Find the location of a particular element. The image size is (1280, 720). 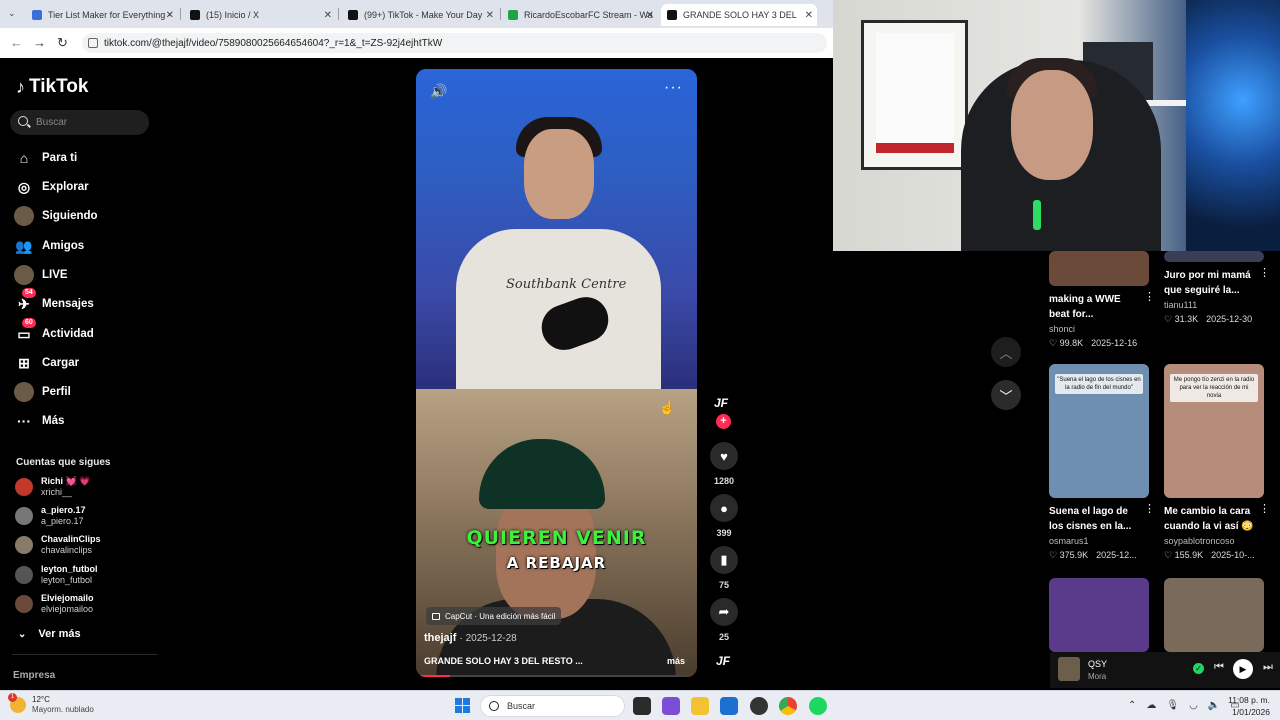

steam-icon is located at coordinates (759, 706).